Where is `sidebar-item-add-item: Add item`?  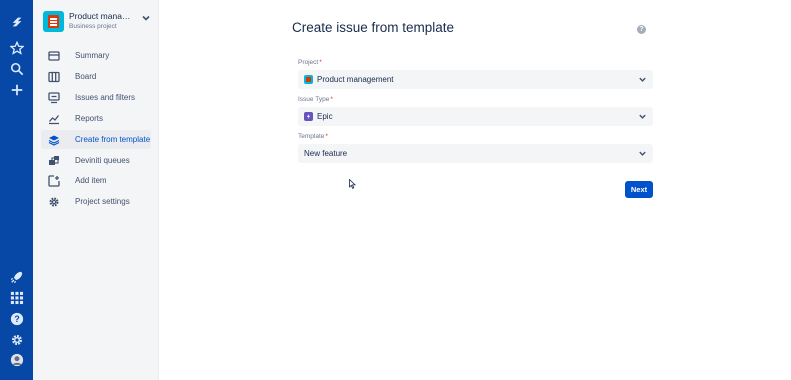 sidebar-item-add-item: Add item is located at coordinates (96, 180).